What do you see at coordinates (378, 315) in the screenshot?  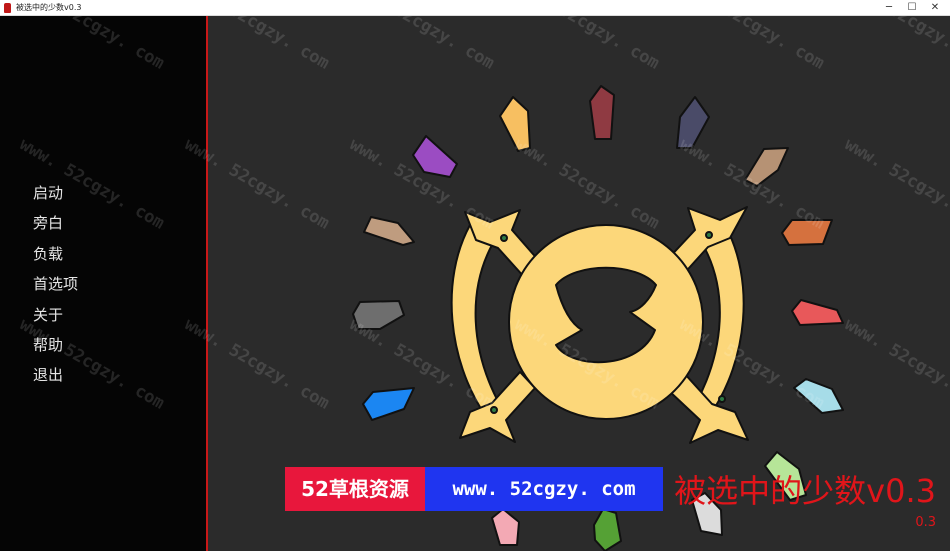 I see `gem-gray` at bounding box center [378, 315].